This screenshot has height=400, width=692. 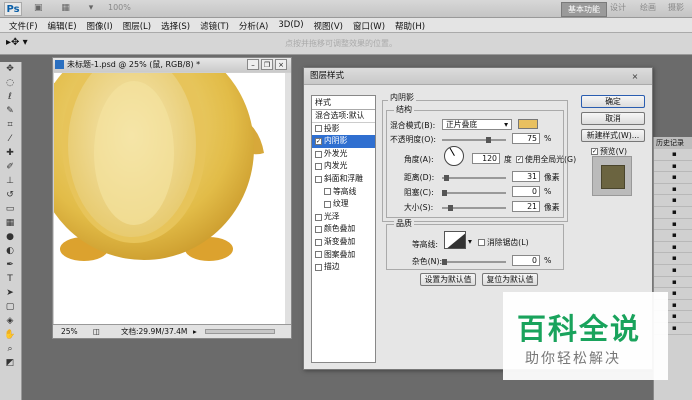 I want to click on healing-brush-icon: ✚, so click(x=10, y=153).